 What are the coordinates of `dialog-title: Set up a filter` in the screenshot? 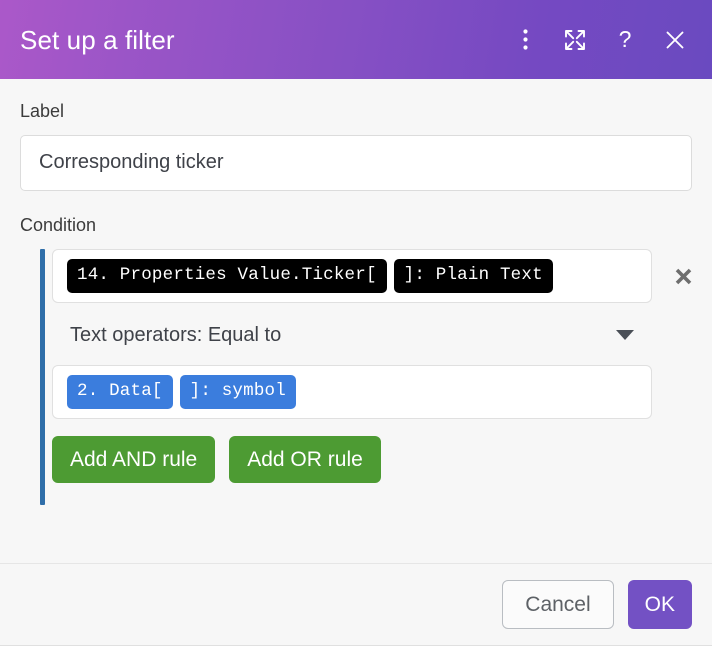 It's located at (97, 39).